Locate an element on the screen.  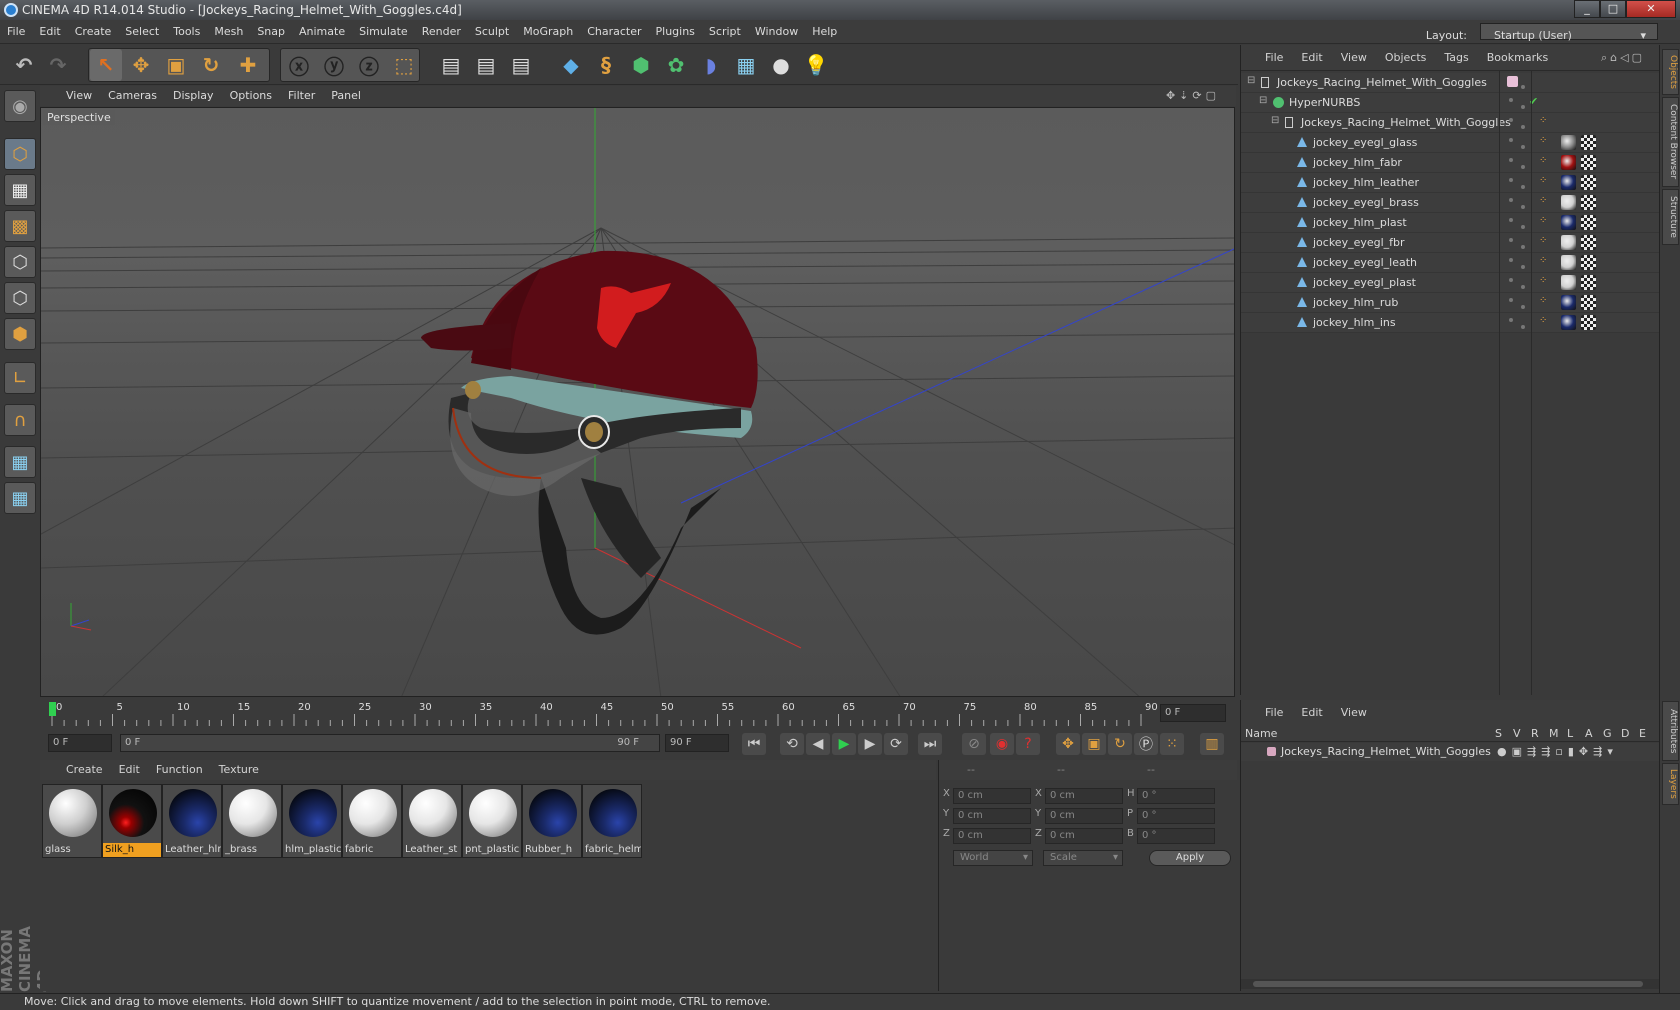
floor-icon: ▦ is located at coordinates (746, 65).